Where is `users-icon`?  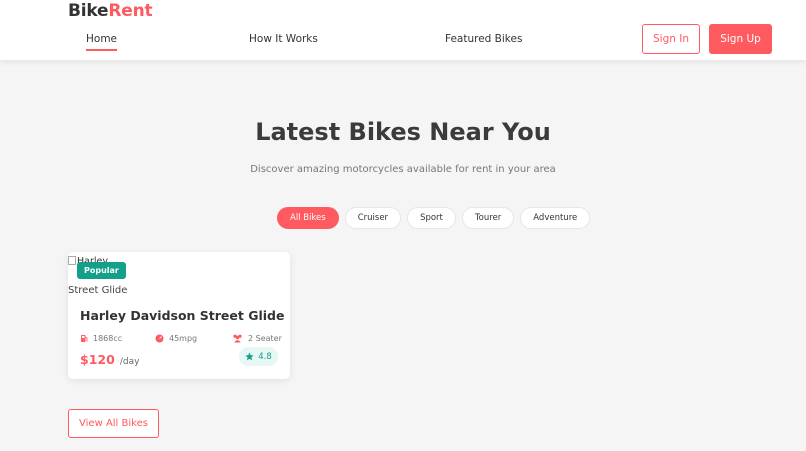
users-icon is located at coordinates (237, 338).